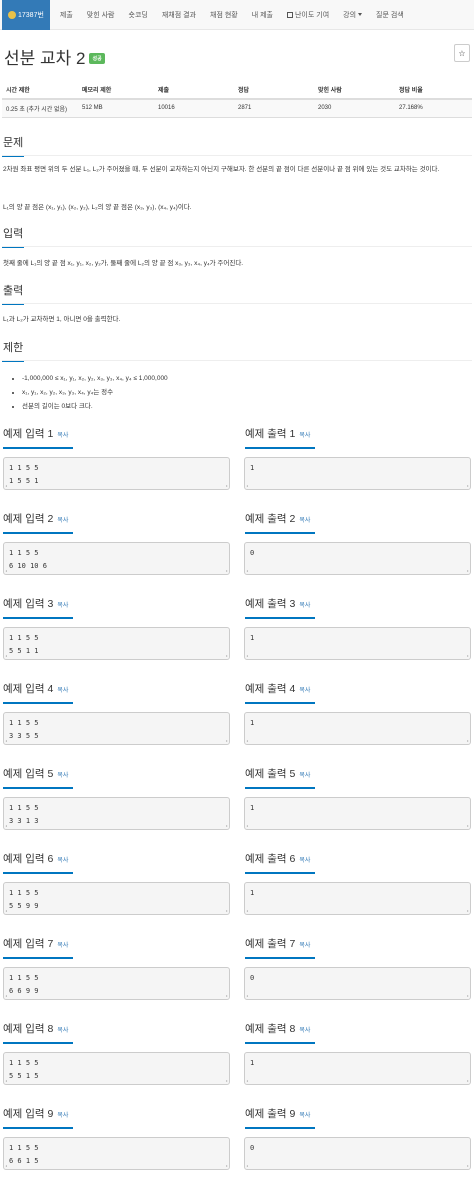  What do you see at coordinates (116, 983) in the screenshot?
I see `sample-input-box: 1 1 5 5 6 6 9 9 ◂ ▸` at bounding box center [116, 983].